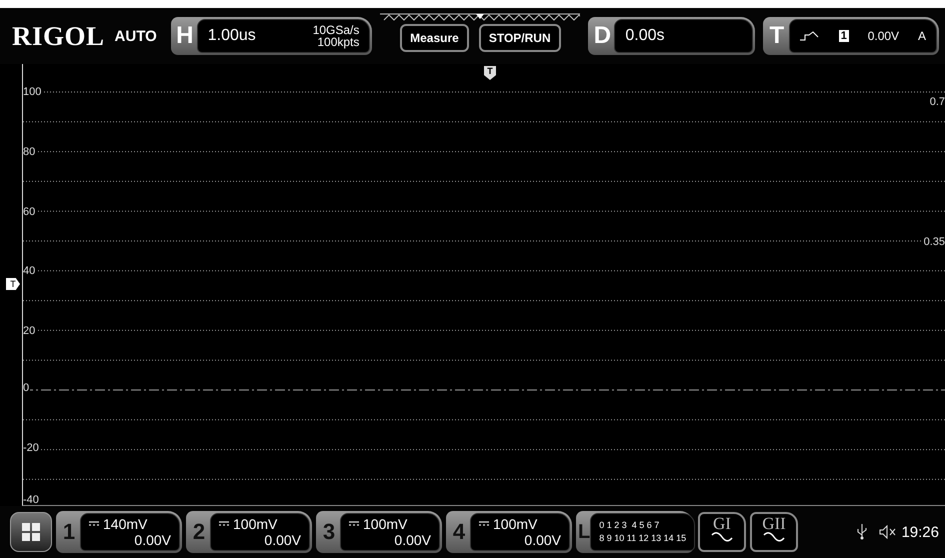  I want to click on delay-panel: D 0.00s, so click(671, 36).